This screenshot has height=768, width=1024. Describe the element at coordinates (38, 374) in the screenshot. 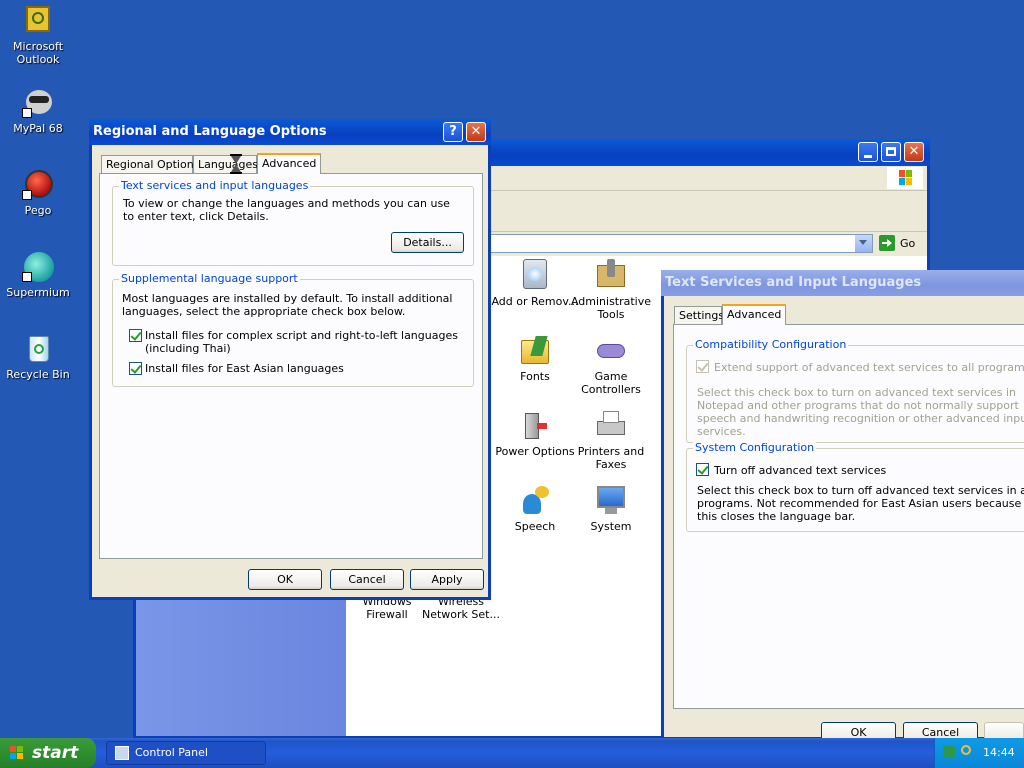

I see `desktop-icon-label: Recycle Bin` at that location.